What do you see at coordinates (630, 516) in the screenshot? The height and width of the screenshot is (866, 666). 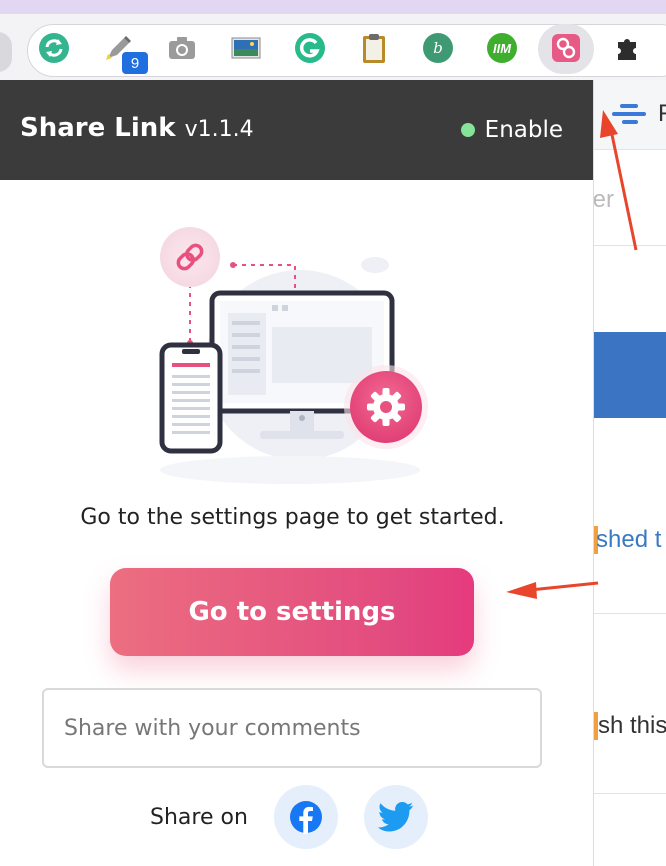 I see `background-row: shed t` at bounding box center [630, 516].